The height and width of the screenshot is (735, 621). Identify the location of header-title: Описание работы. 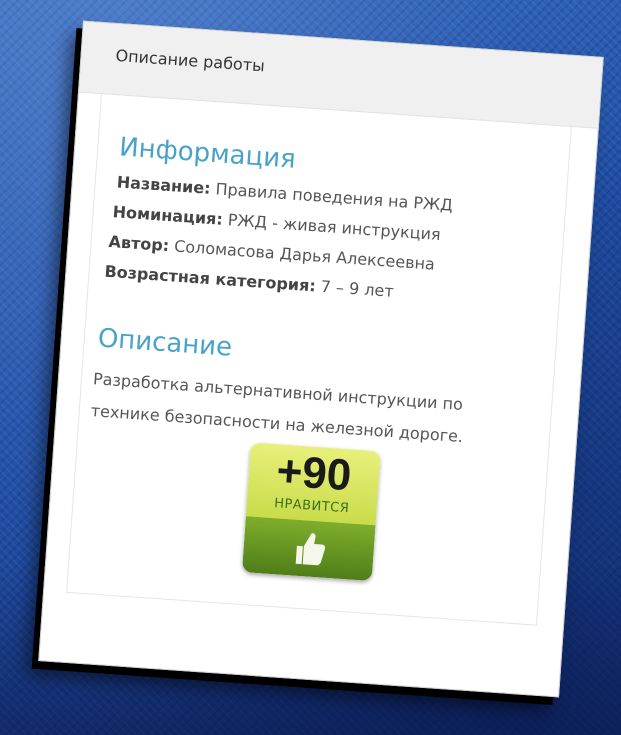
(190, 60).